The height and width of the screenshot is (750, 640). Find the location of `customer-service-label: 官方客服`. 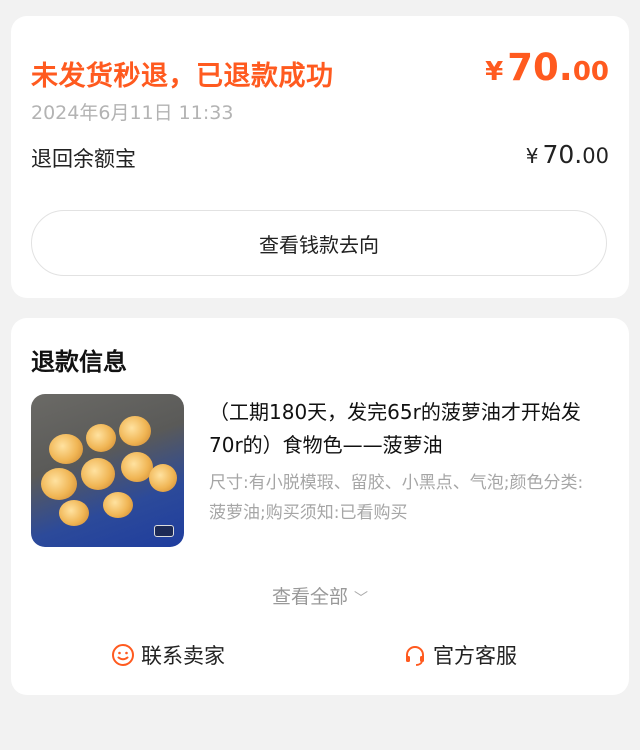

customer-service-label: 官方客服 is located at coordinates (475, 656).